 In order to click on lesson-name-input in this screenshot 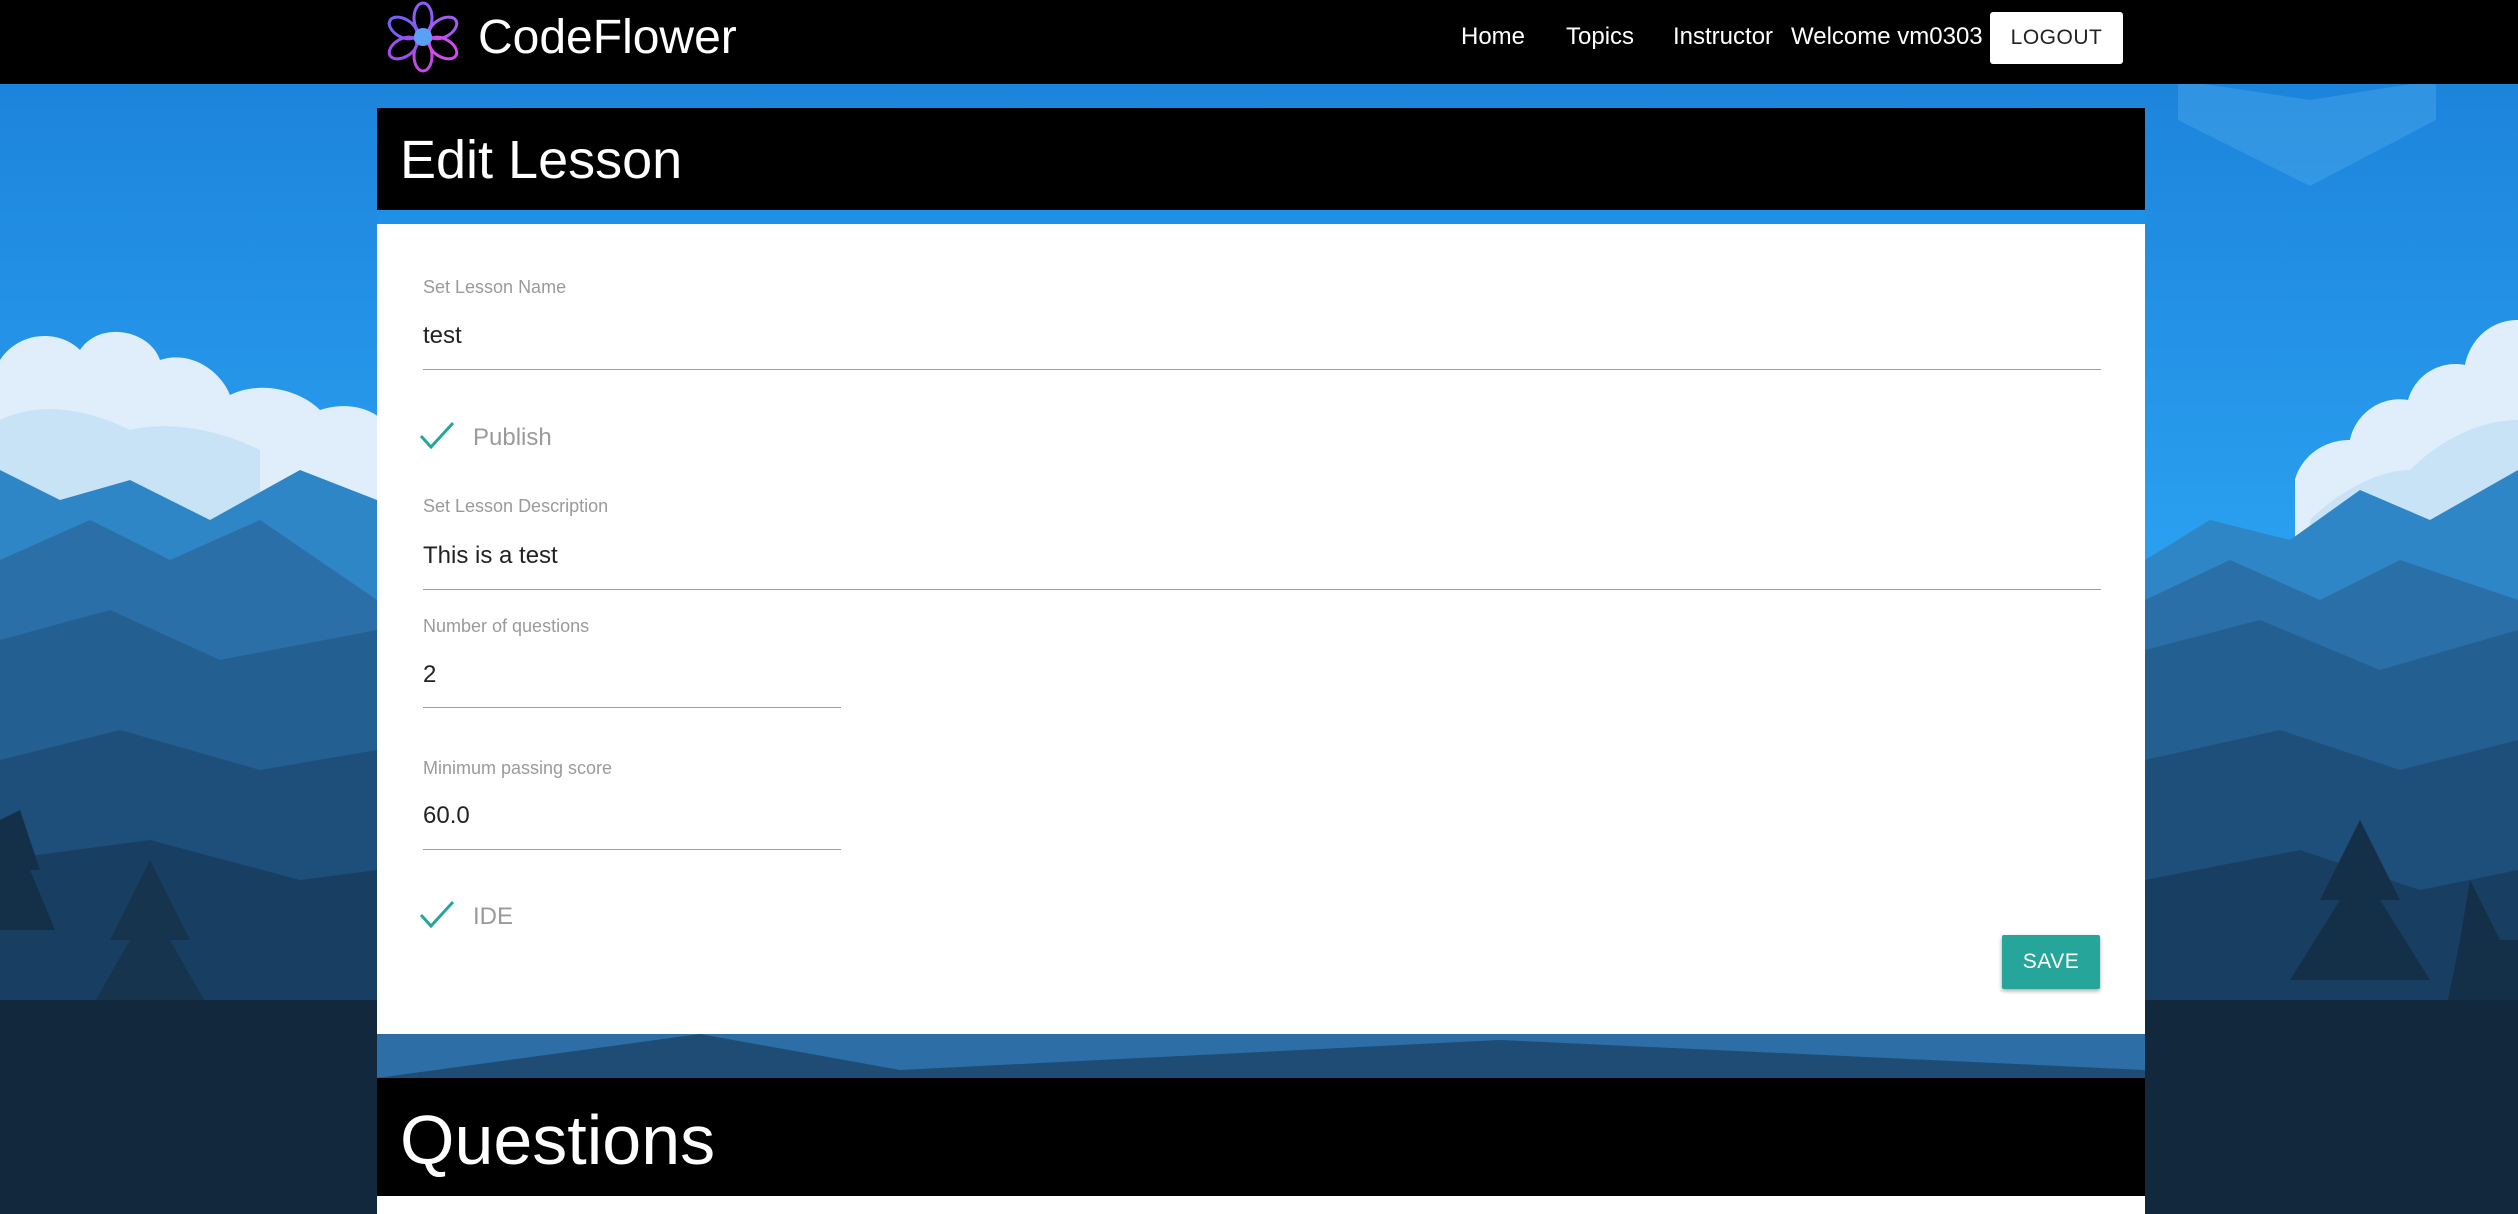, I will do `click(1258, 336)`.